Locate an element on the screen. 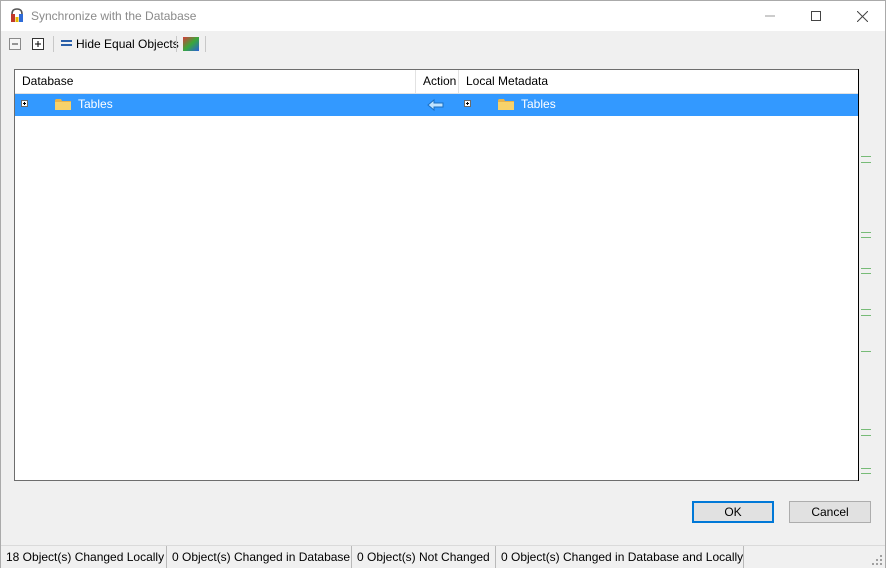 The image size is (886, 568). collapse-all-button is located at coordinates (15, 44).